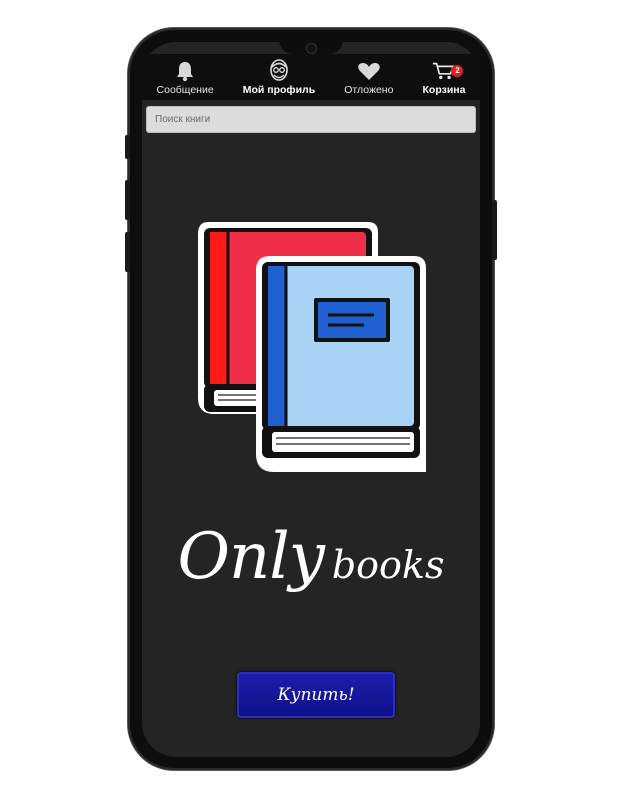  I want to click on books-logo-icon, so click(313, 351).